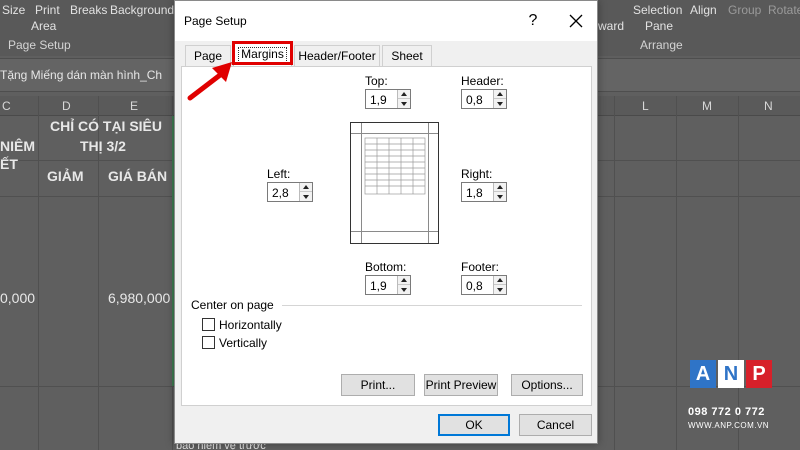  I want to click on ribbon-rotate: Rotate, so click(784, 10).